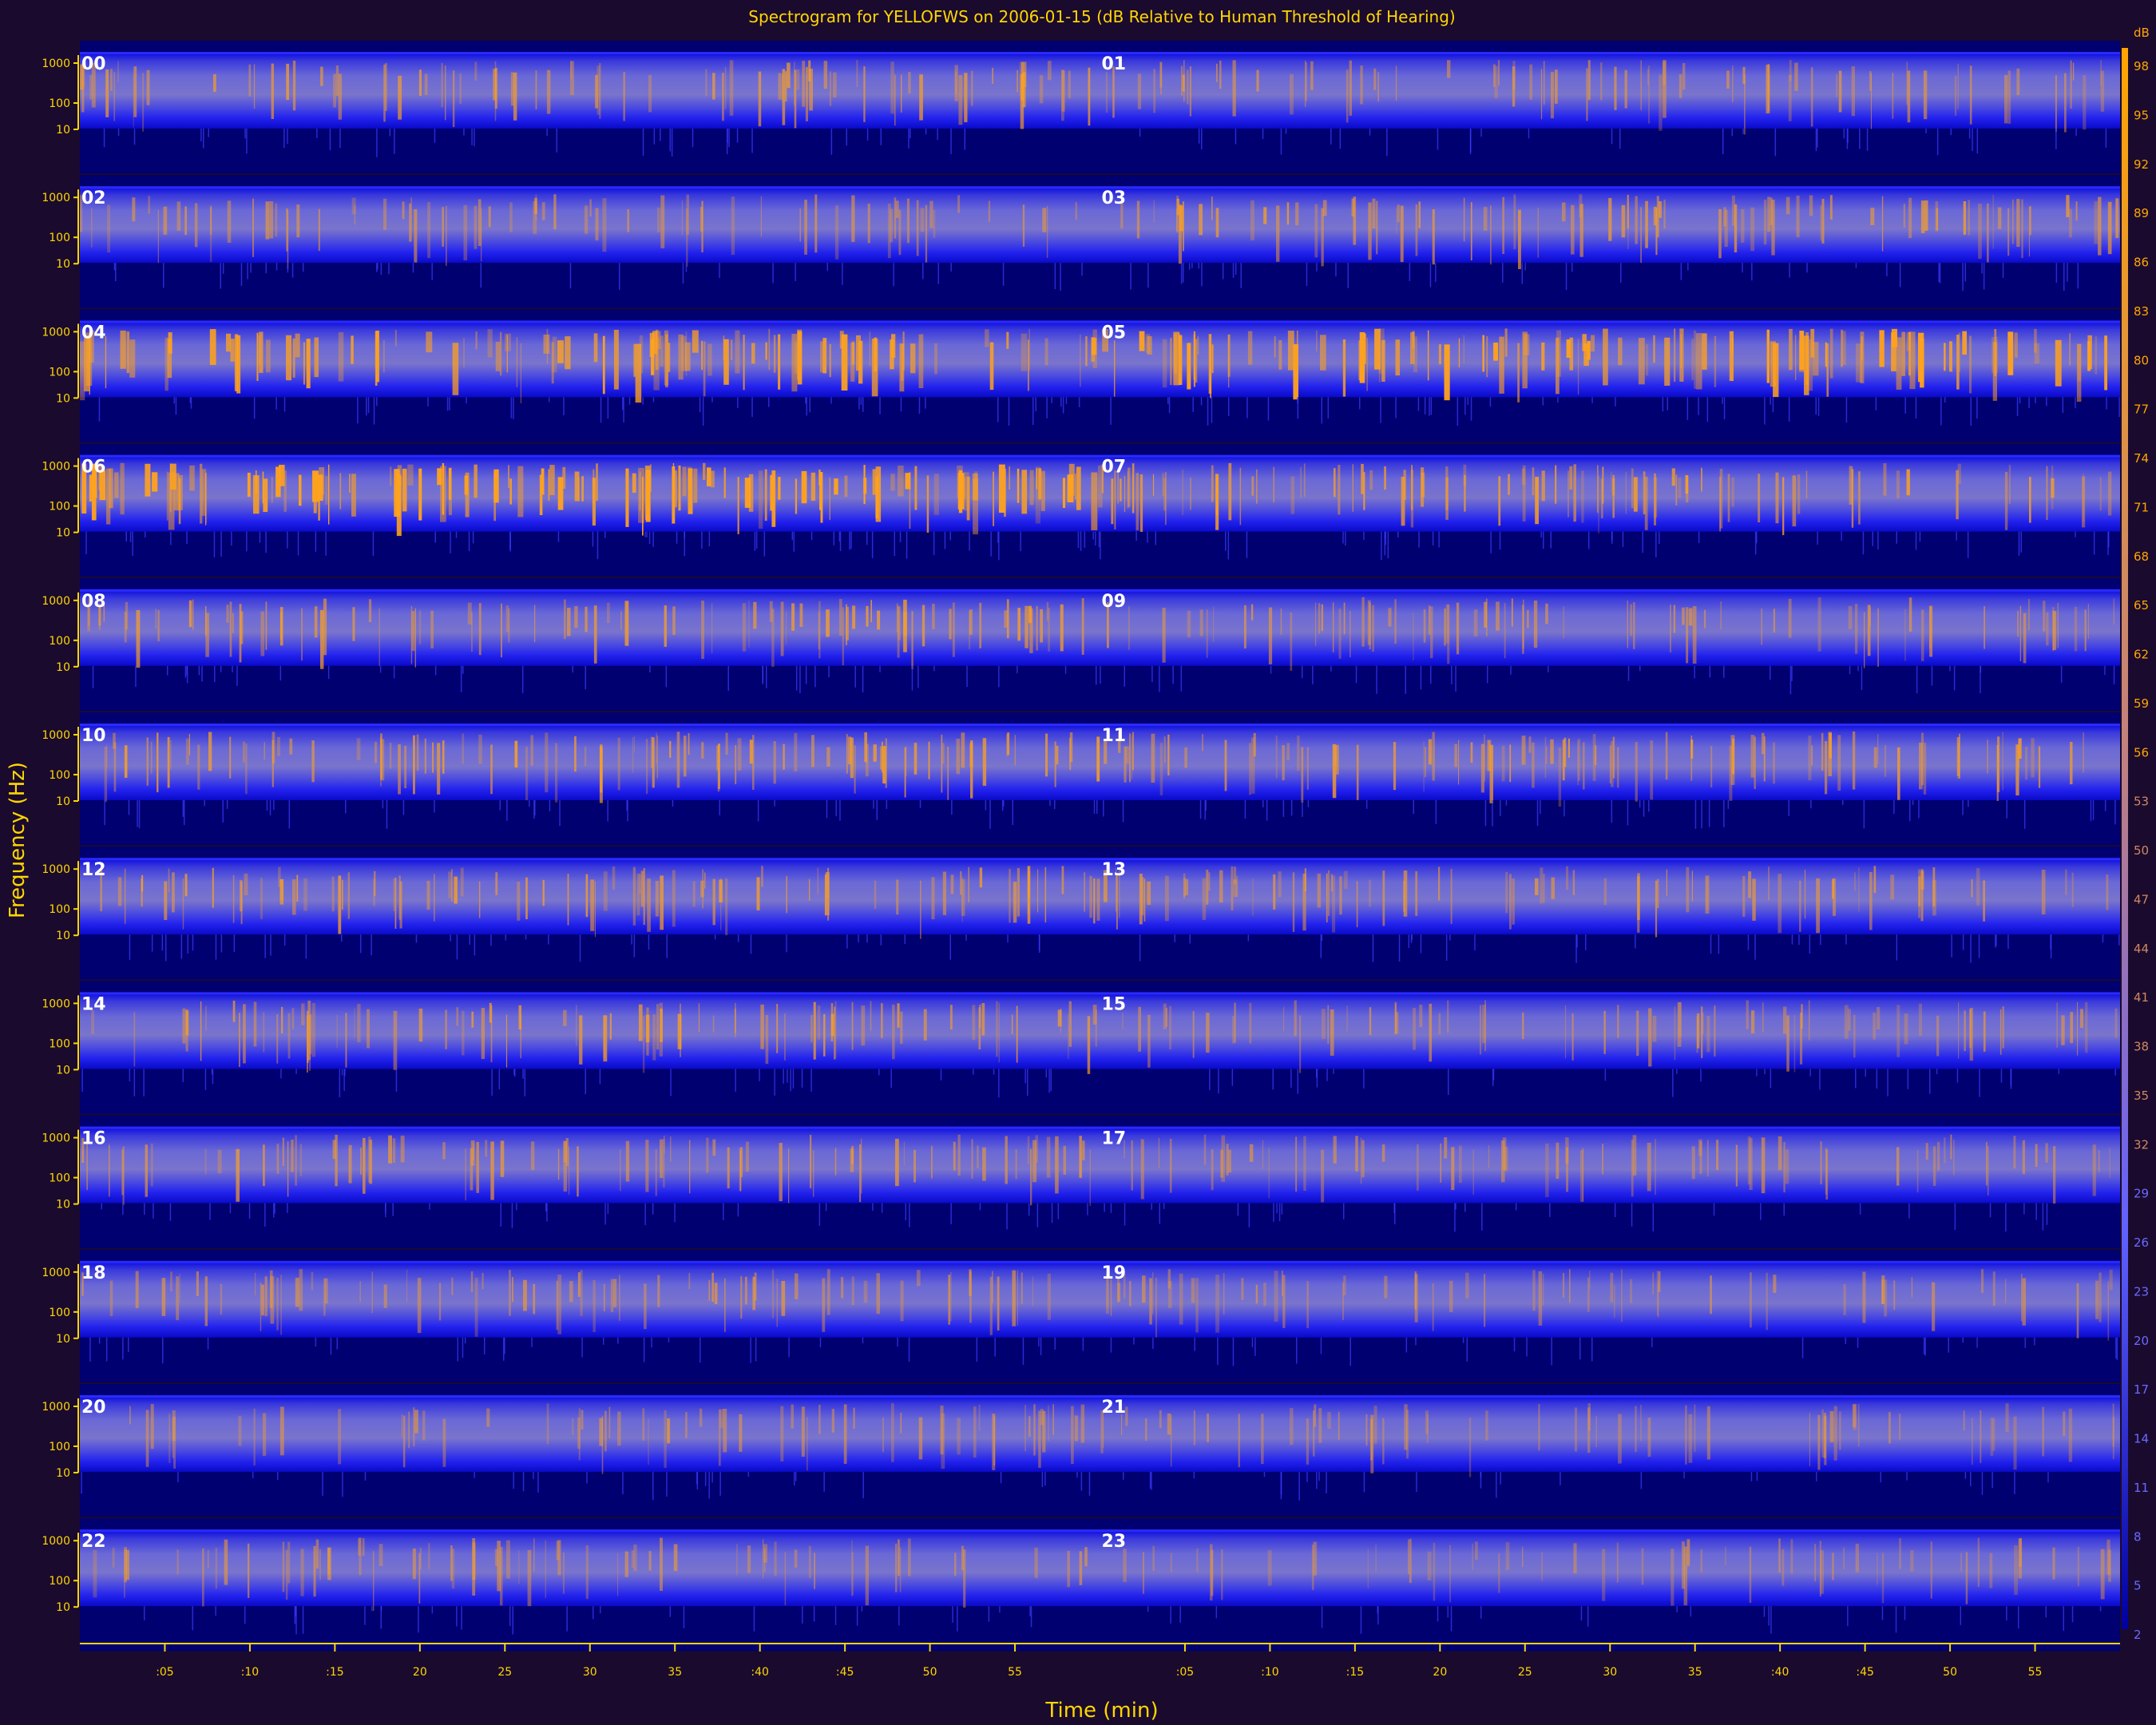  Describe the element at coordinates (59, 1582) in the screenshot. I see `freq-tick-label: 100` at that location.